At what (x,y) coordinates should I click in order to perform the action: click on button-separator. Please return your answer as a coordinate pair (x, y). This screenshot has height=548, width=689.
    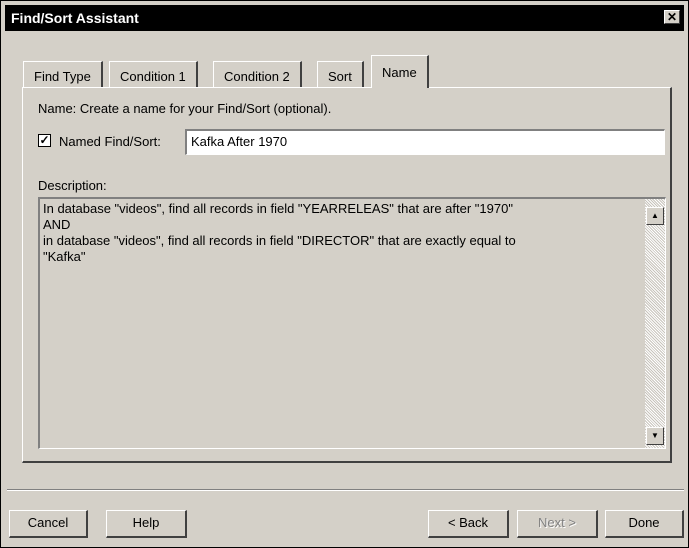
    Looking at the image, I should click on (345, 490).